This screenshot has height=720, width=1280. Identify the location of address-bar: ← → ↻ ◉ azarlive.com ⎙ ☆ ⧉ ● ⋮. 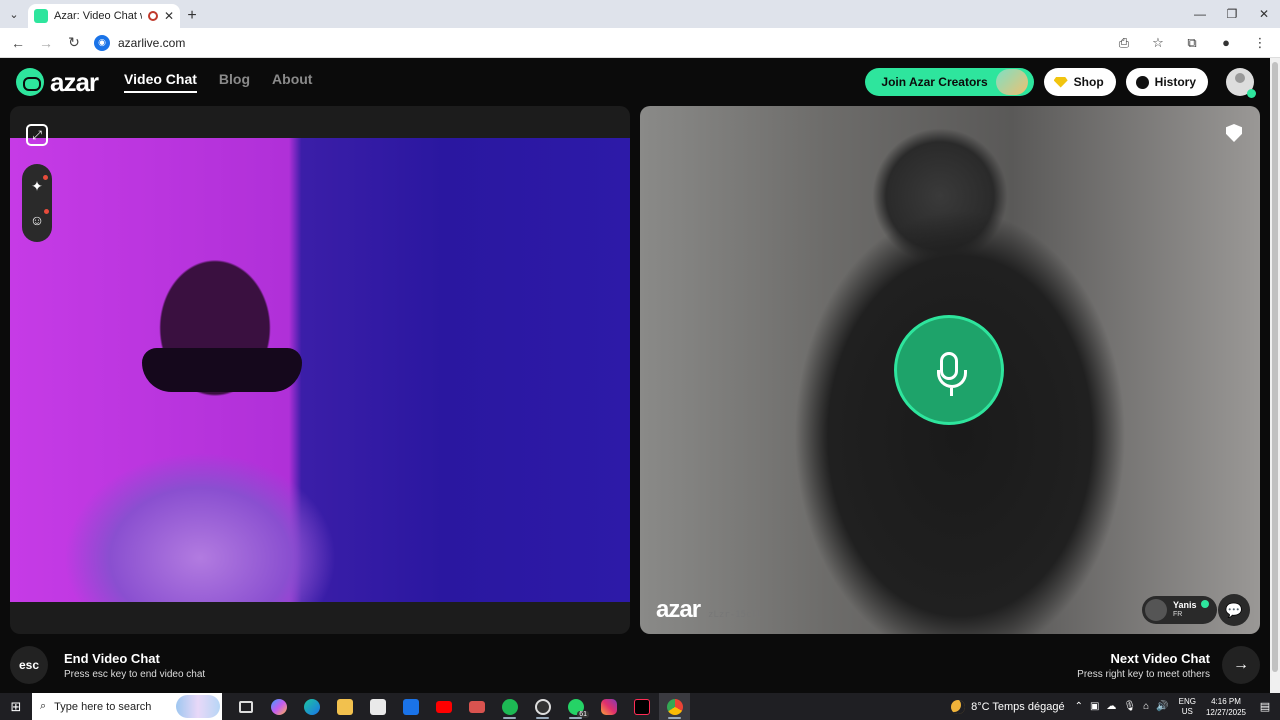
(640, 43).